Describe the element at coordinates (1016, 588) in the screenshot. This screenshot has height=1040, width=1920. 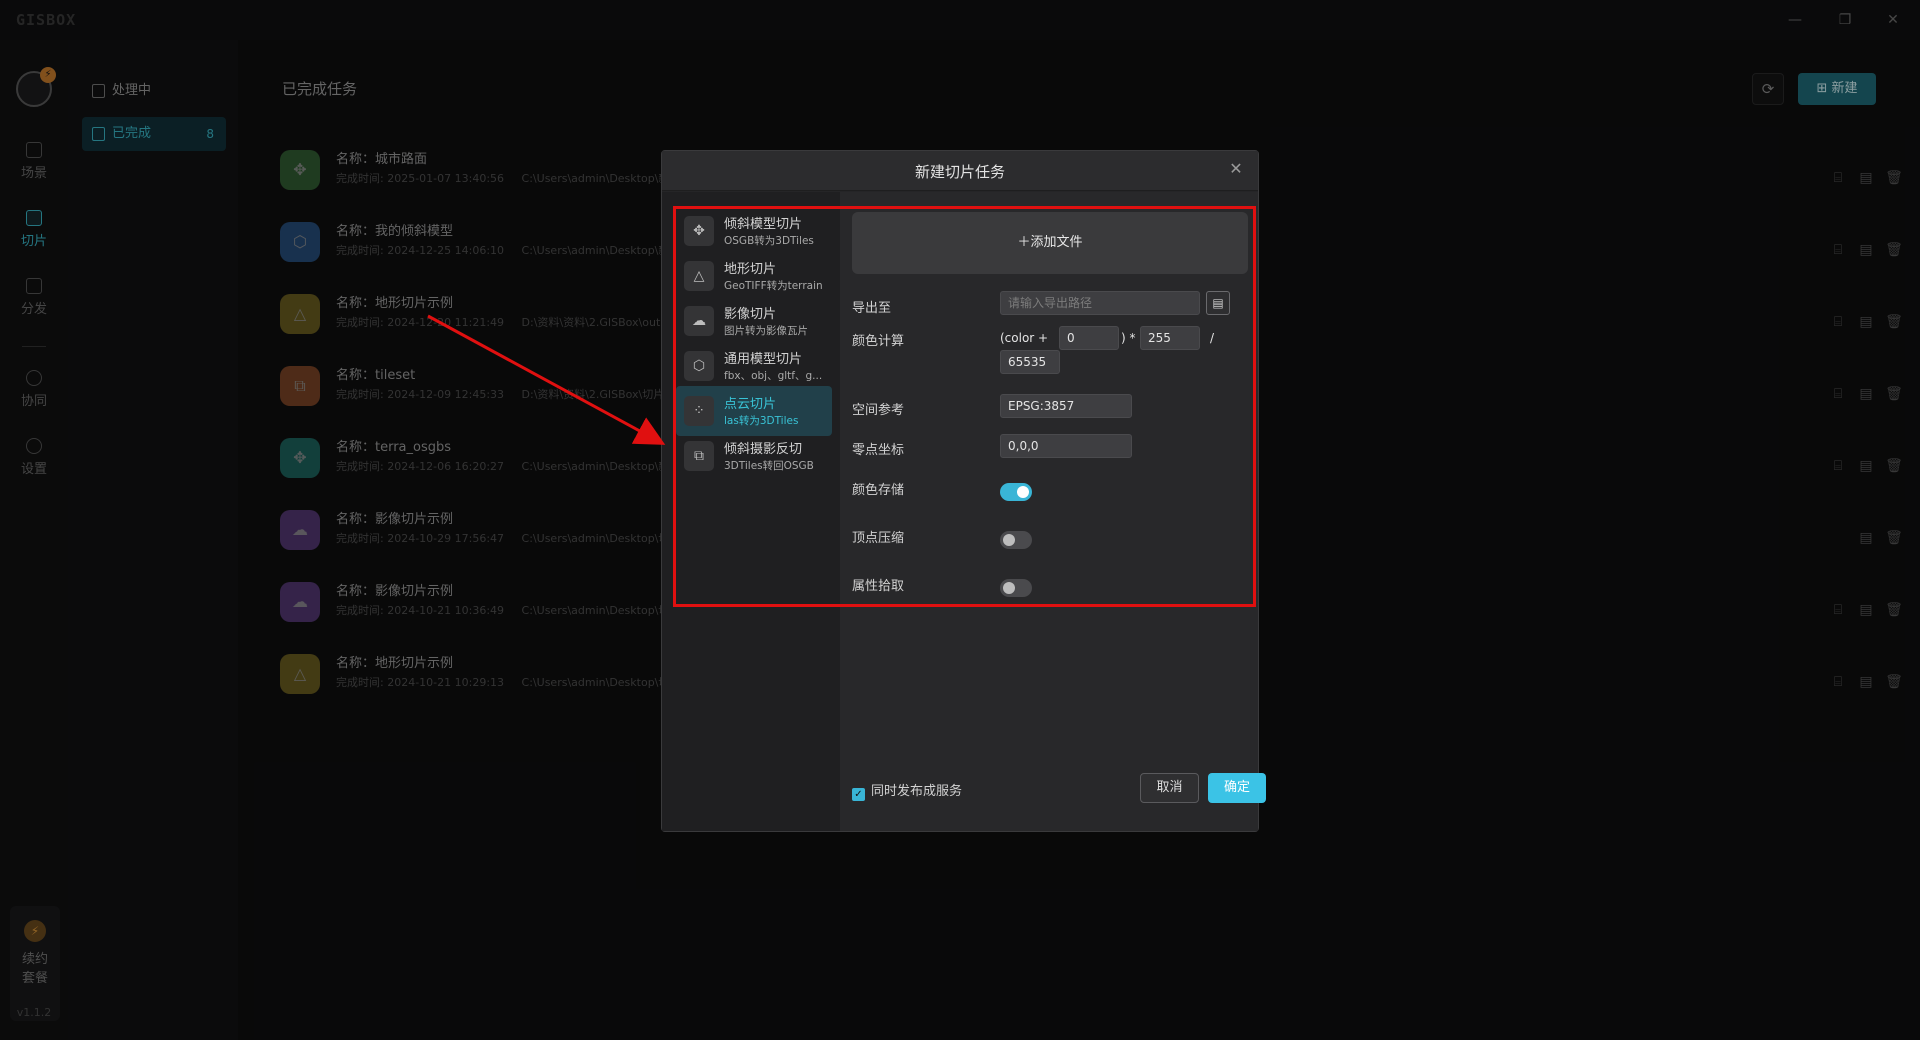
I see `attr-pick-toggle` at that location.